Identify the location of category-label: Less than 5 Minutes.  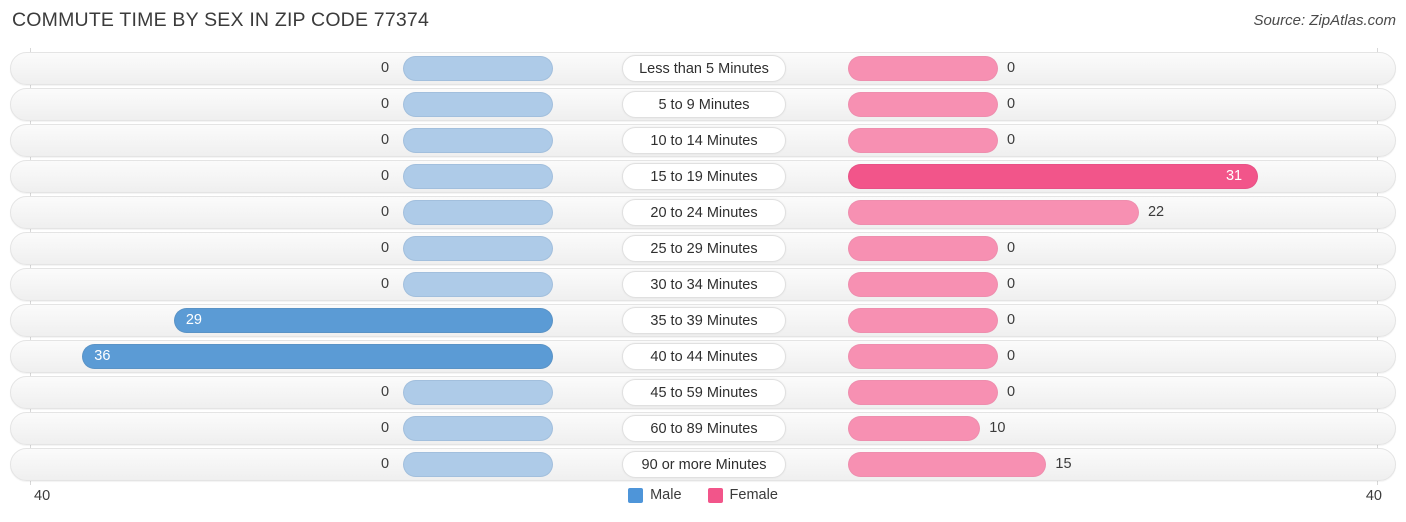
(704, 68).